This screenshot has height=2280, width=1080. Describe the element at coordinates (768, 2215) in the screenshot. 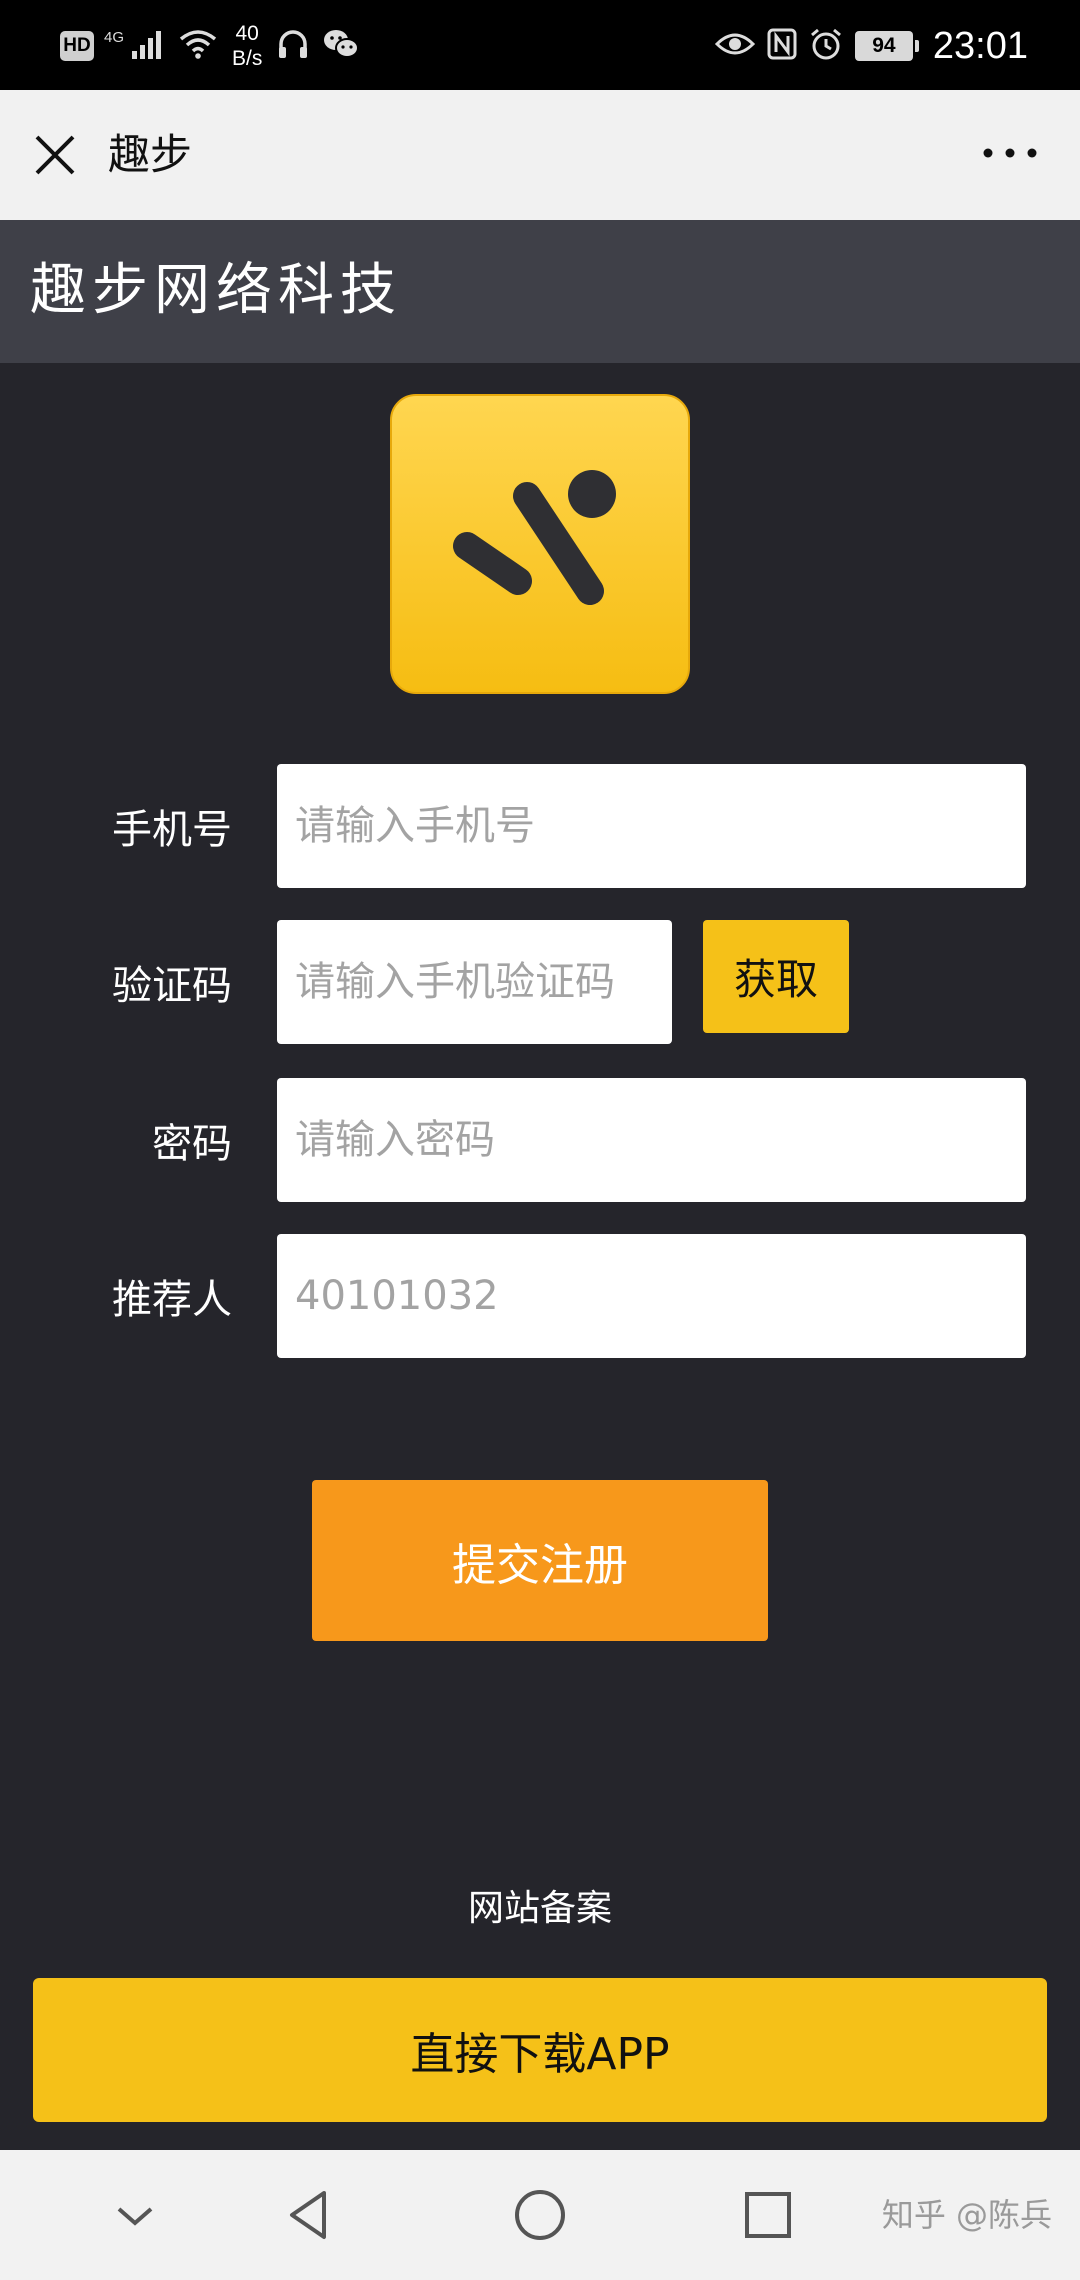

I see `recents-icon` at that location.